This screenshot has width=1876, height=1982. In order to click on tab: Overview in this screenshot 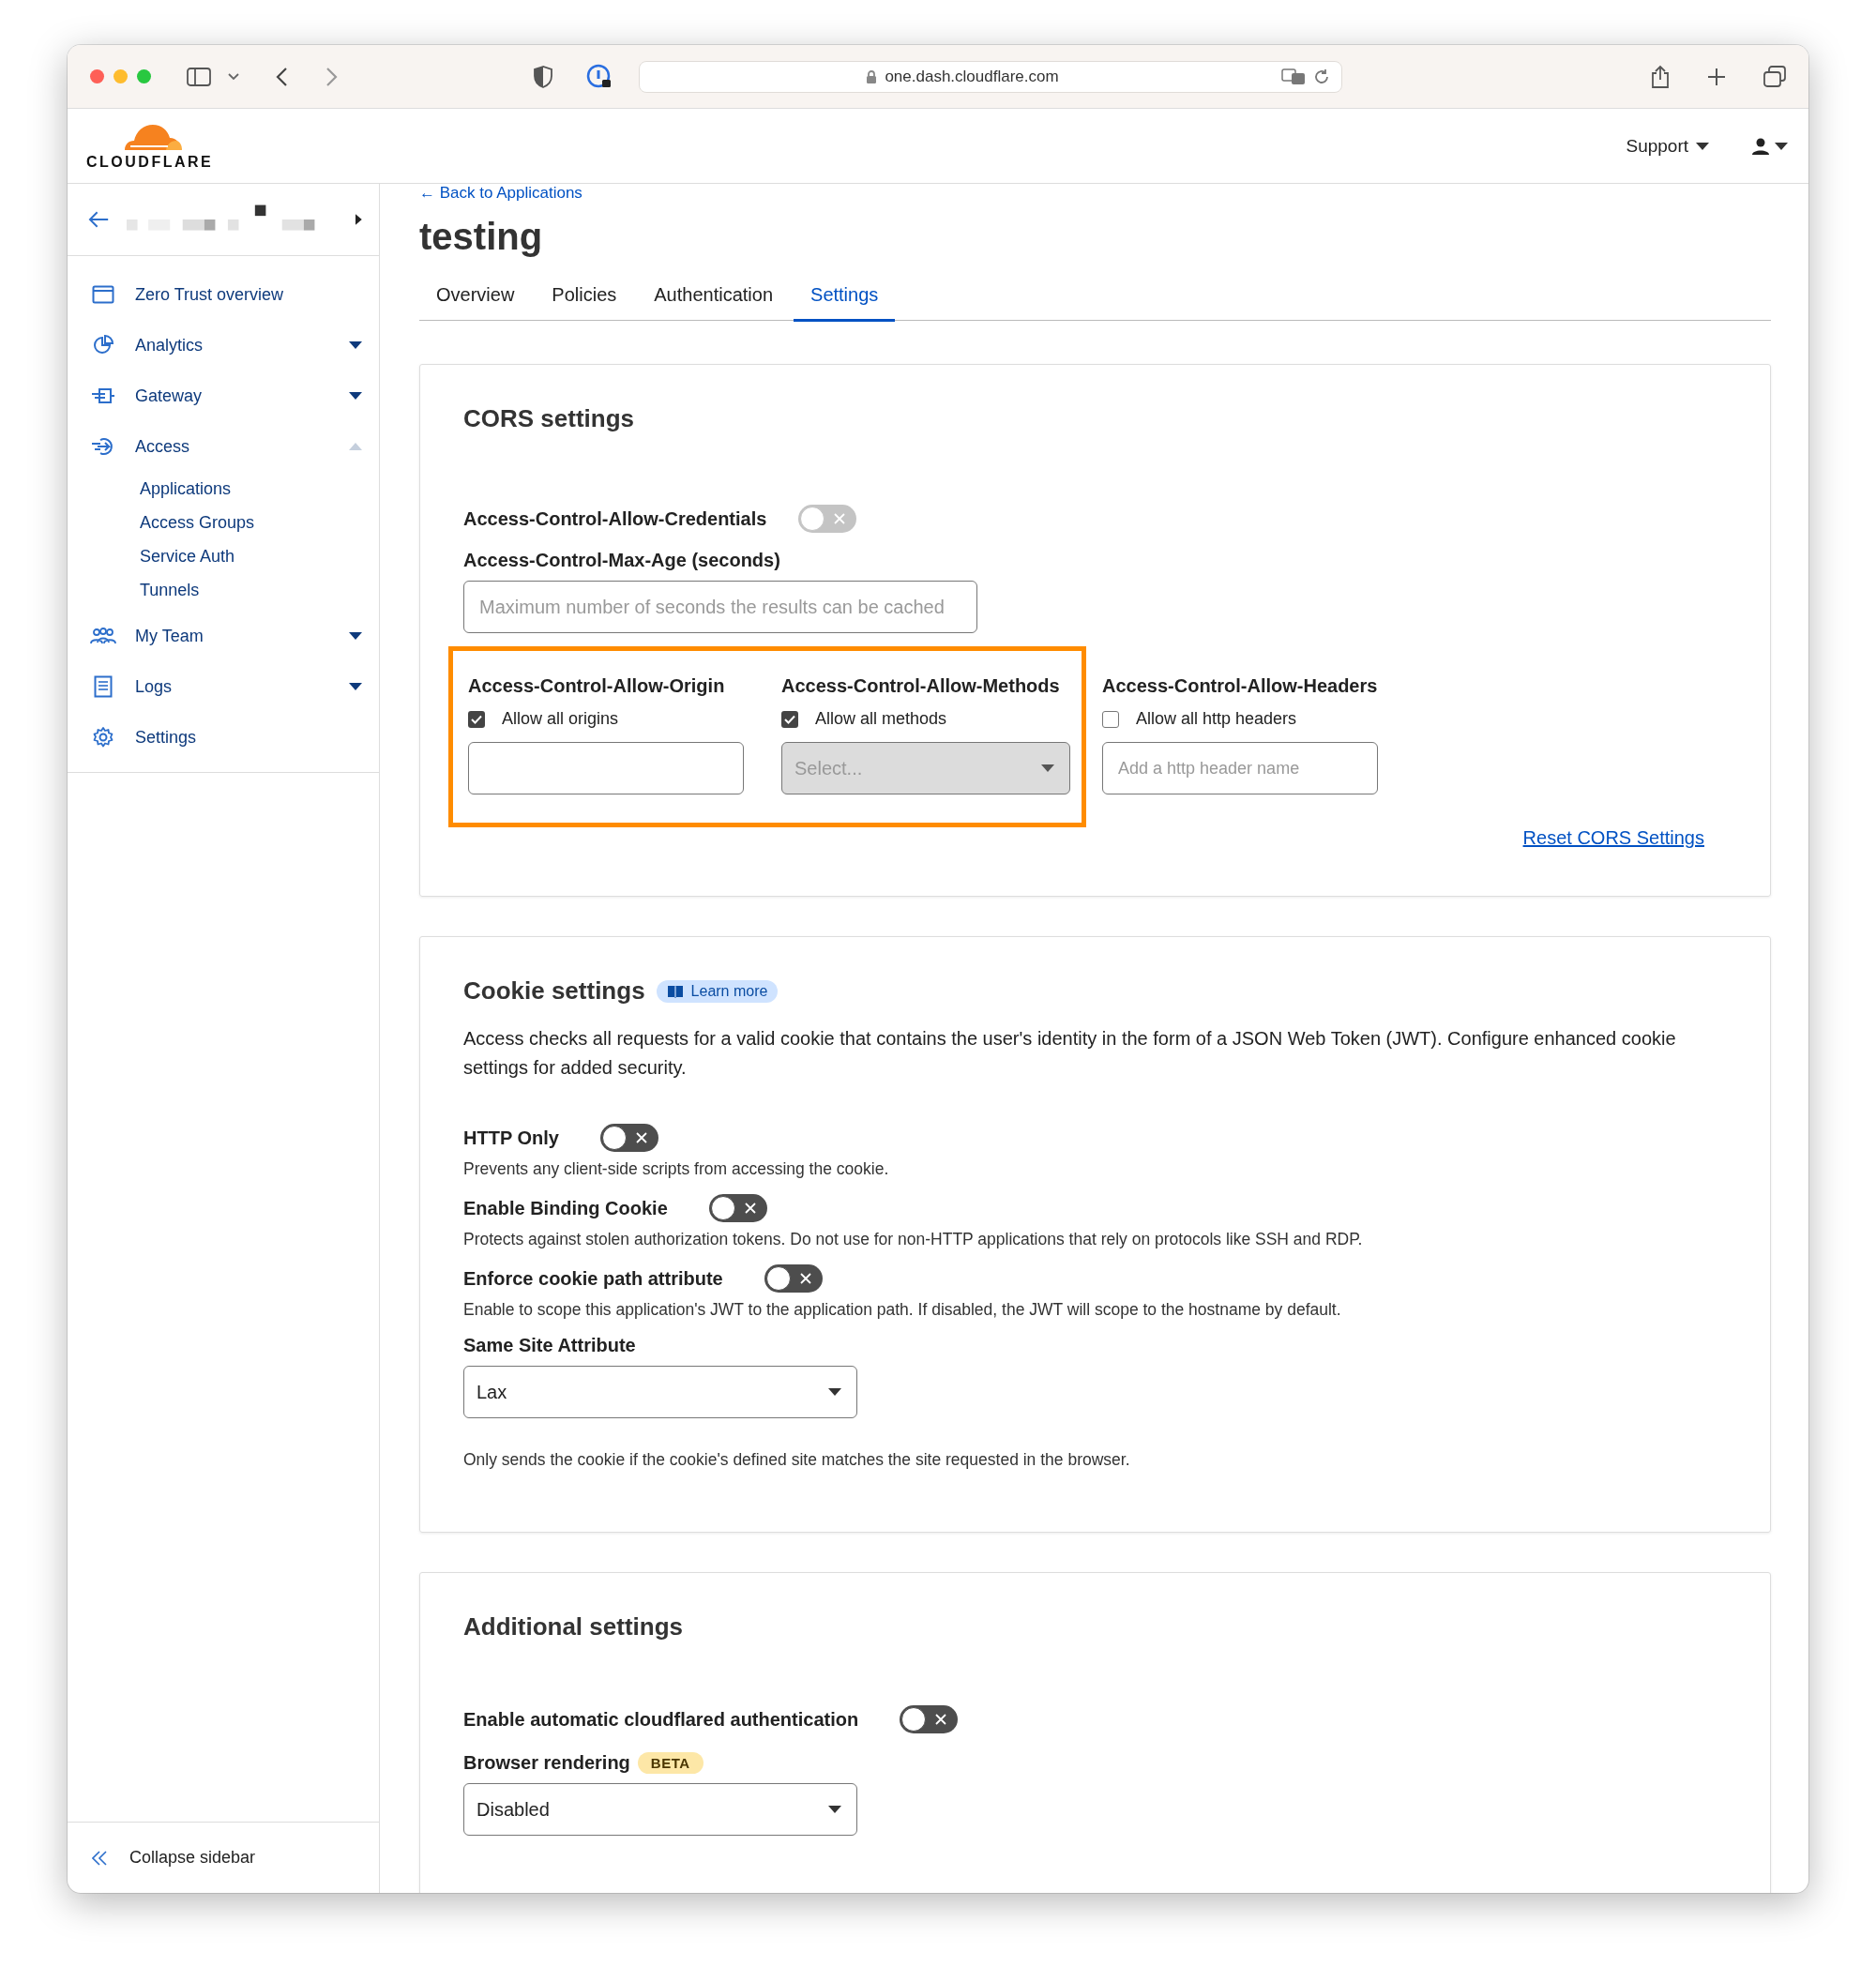, I will do `click(475, 303)`.